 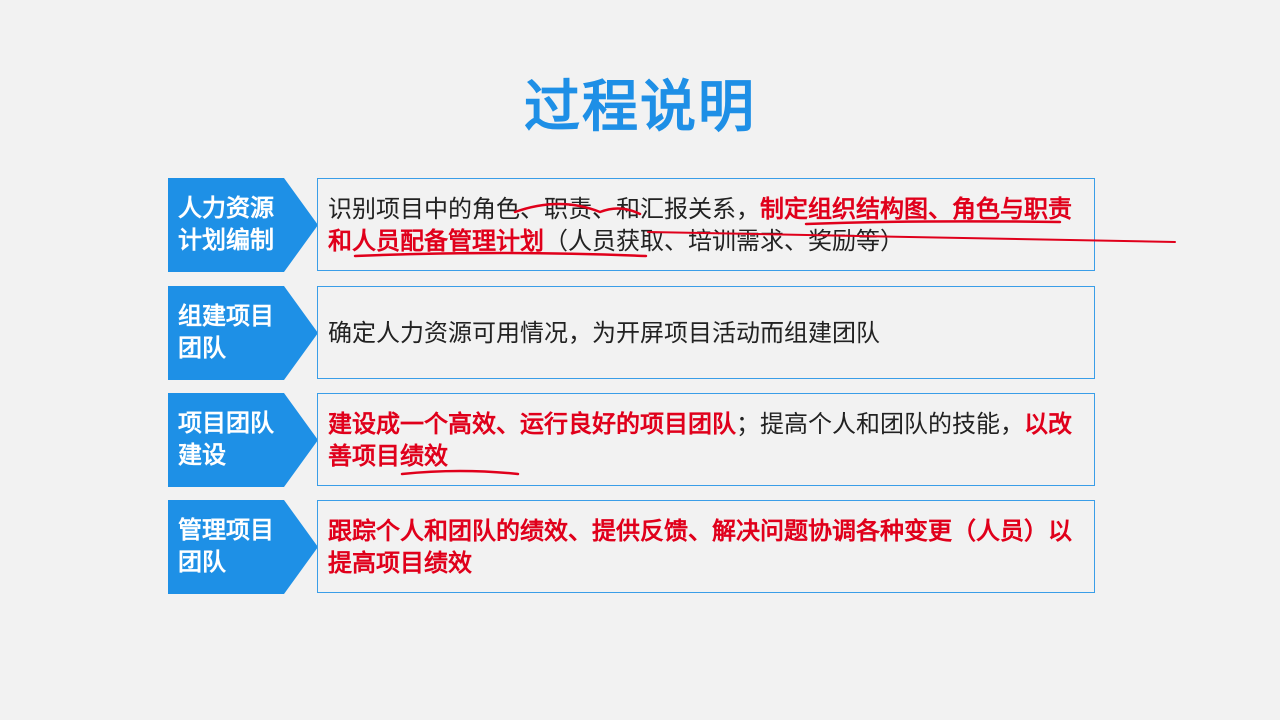 I want to click on description-text: ；提高个人和团队的技能，, so click(x=880, y=423).